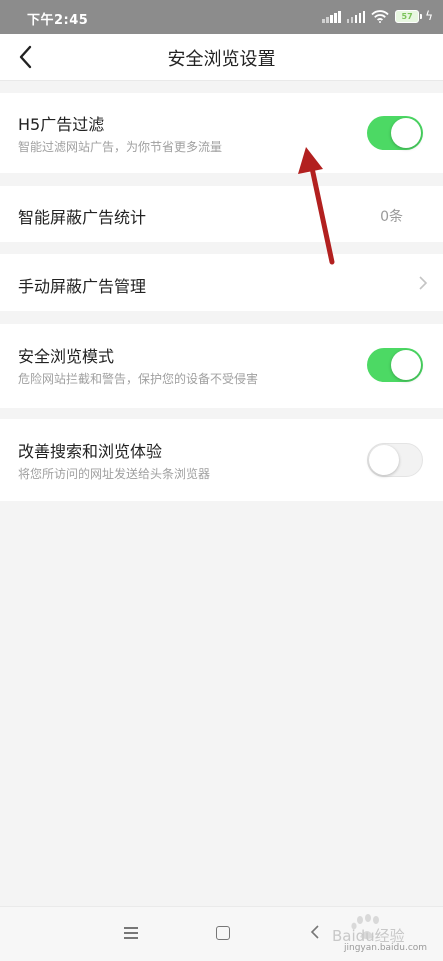 The height and width of the screenshot is (961, 443). What do you see at coordinates (316, 206) in the screenshot?
I see `annotation-arrow` at bounding box center [316, 206].